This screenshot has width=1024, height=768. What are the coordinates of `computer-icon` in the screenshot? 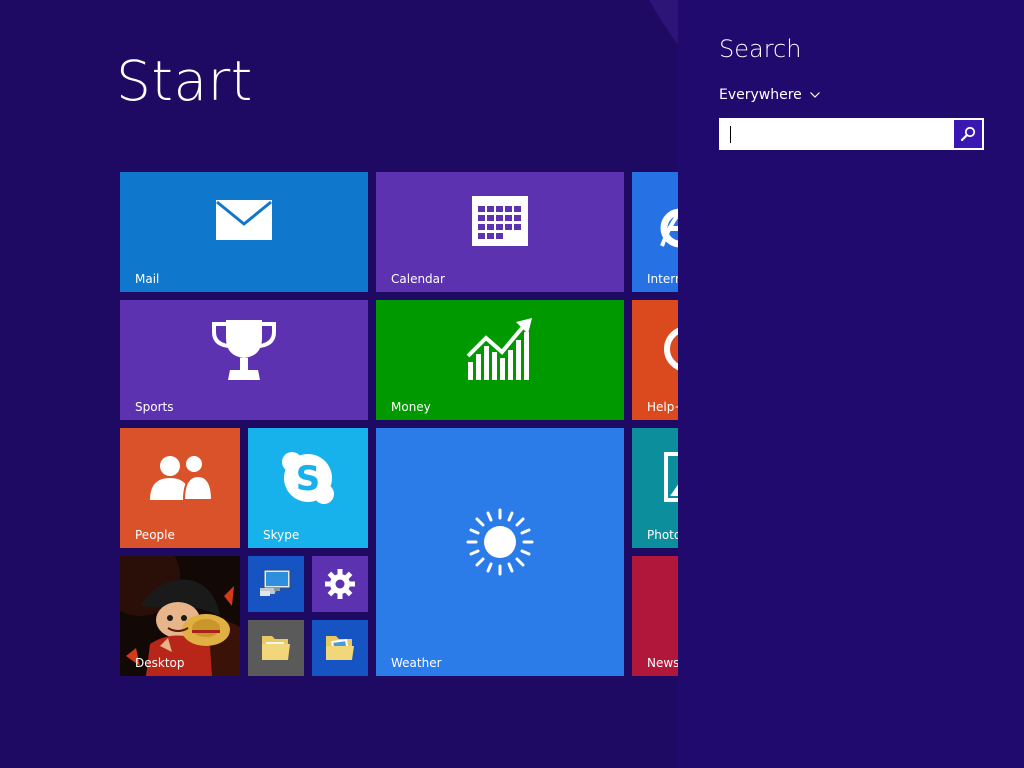 It's located at (275, 582).